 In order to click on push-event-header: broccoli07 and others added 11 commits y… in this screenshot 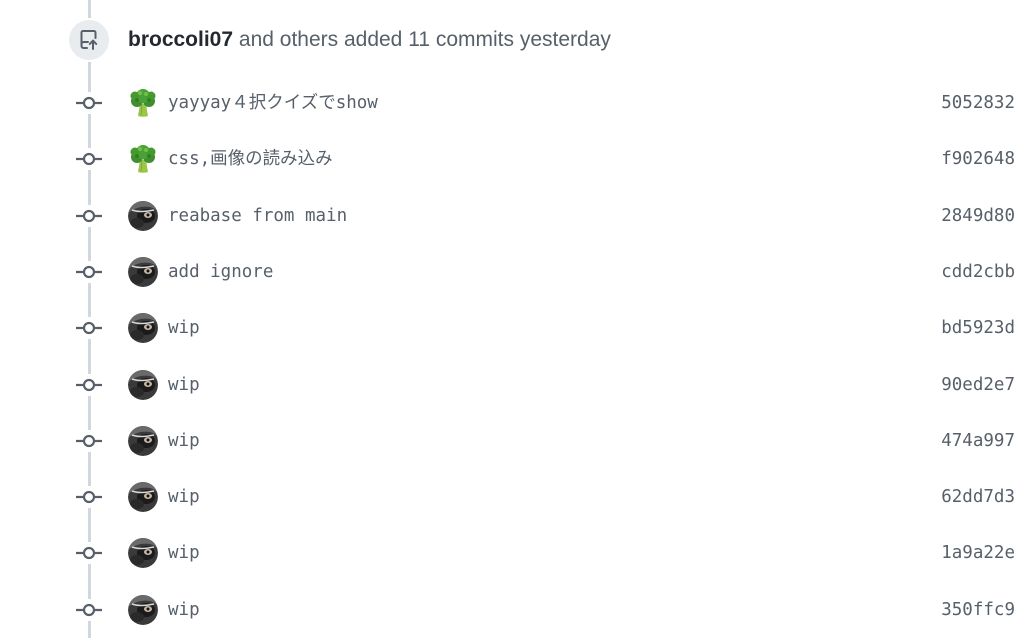, I will do `click(515, 40)`.